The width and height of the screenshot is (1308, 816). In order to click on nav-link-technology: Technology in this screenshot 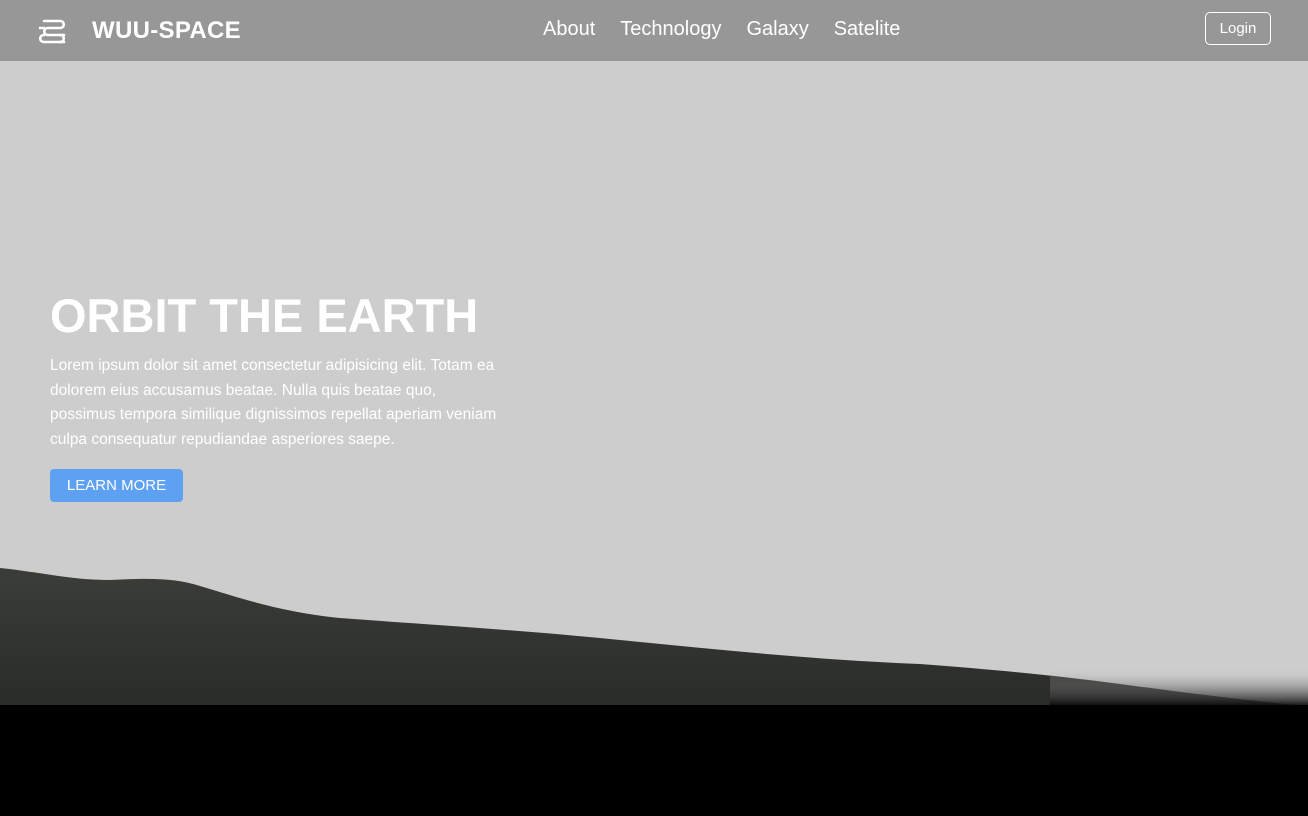, I will do `click(670, 29)`.